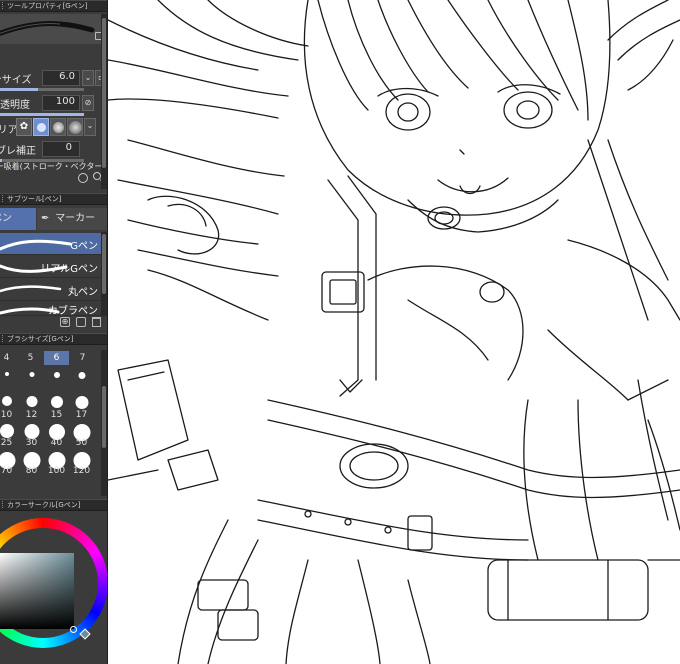  What do you see at coordinates (53, 78) in the screenshot?
I see `brush-size-row: ブラシサイズ 6.0 ⌄ ▫` at bounding box center [53, 78].